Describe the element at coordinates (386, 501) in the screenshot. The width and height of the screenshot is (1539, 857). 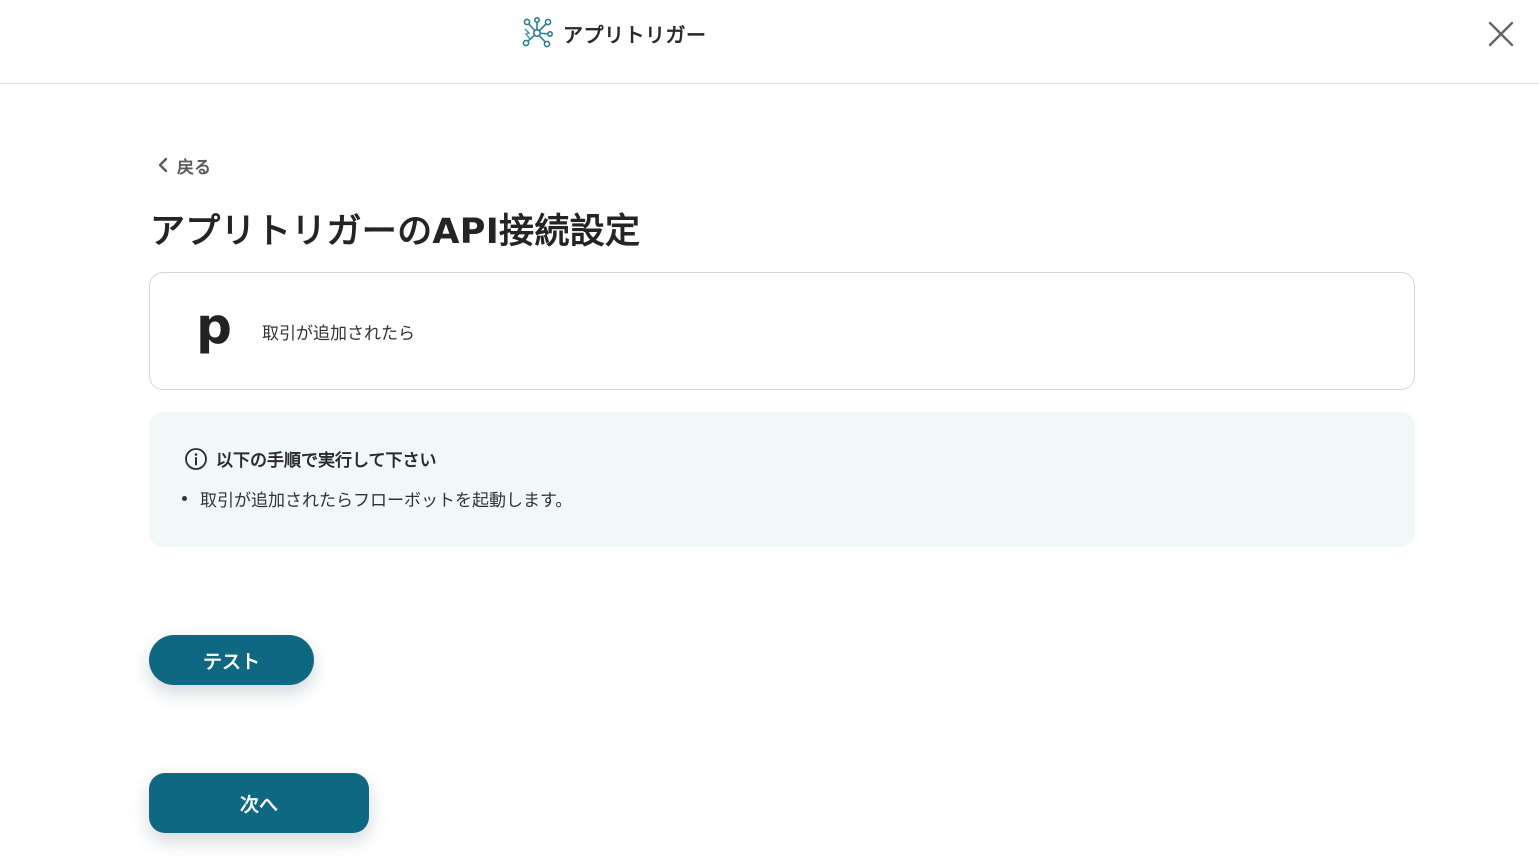
I see `instruction-text: 取引が追加されたらフローボットを起動します。` at that location.